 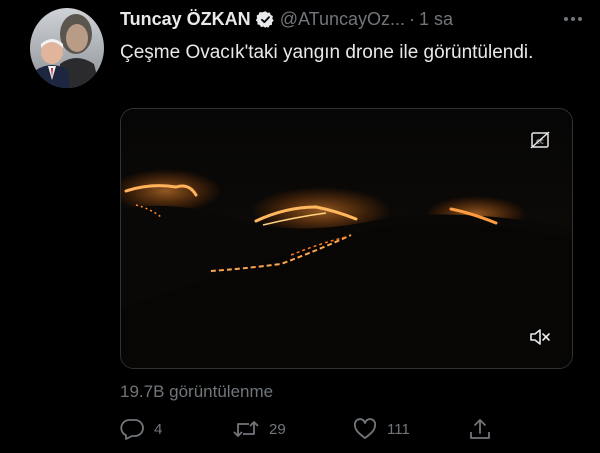 I want to click on view-count: 19.7B görüntülenme, so click(x=197, y=391).